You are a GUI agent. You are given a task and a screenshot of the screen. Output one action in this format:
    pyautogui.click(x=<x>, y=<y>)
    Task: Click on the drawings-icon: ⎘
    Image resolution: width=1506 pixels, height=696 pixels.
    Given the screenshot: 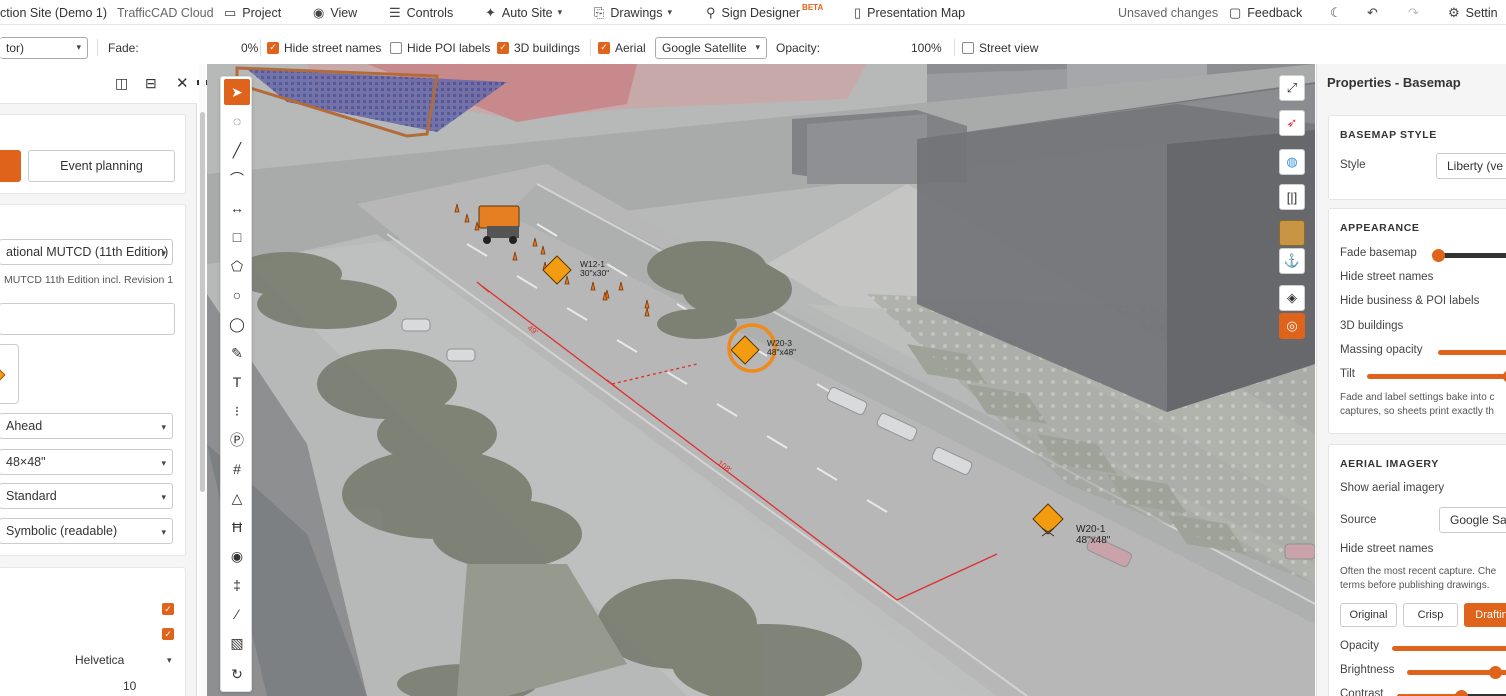 What is the action you would take?
    pyautogui.click(x=599, y=12)
    